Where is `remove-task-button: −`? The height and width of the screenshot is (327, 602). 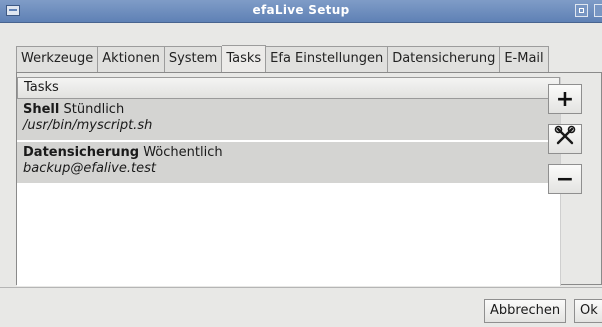
remove-task-button: − is located at coordinates (565, 179).